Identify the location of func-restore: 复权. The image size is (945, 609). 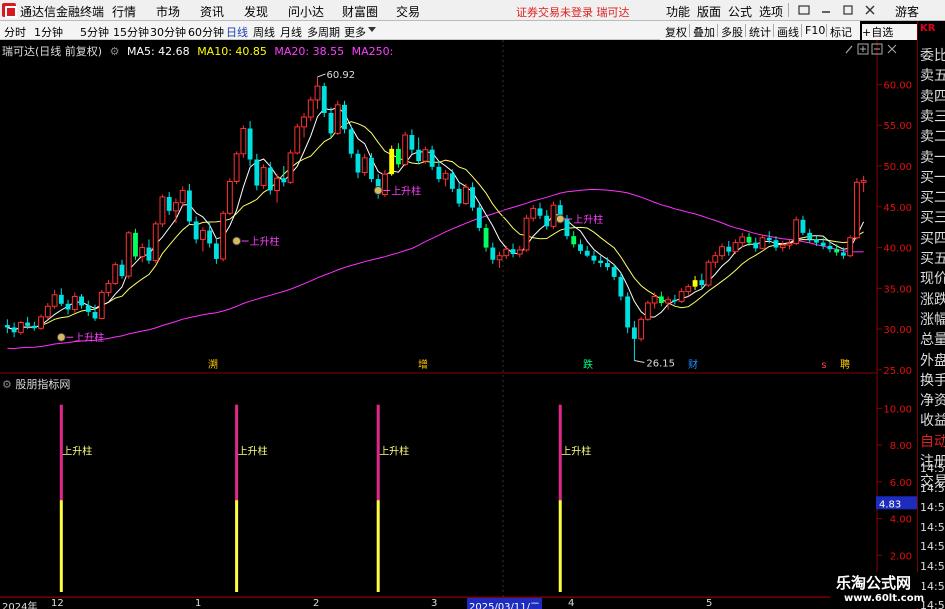
(676, 32).